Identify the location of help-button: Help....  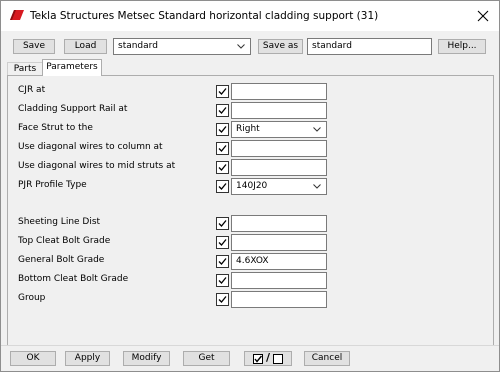
(462, 46).